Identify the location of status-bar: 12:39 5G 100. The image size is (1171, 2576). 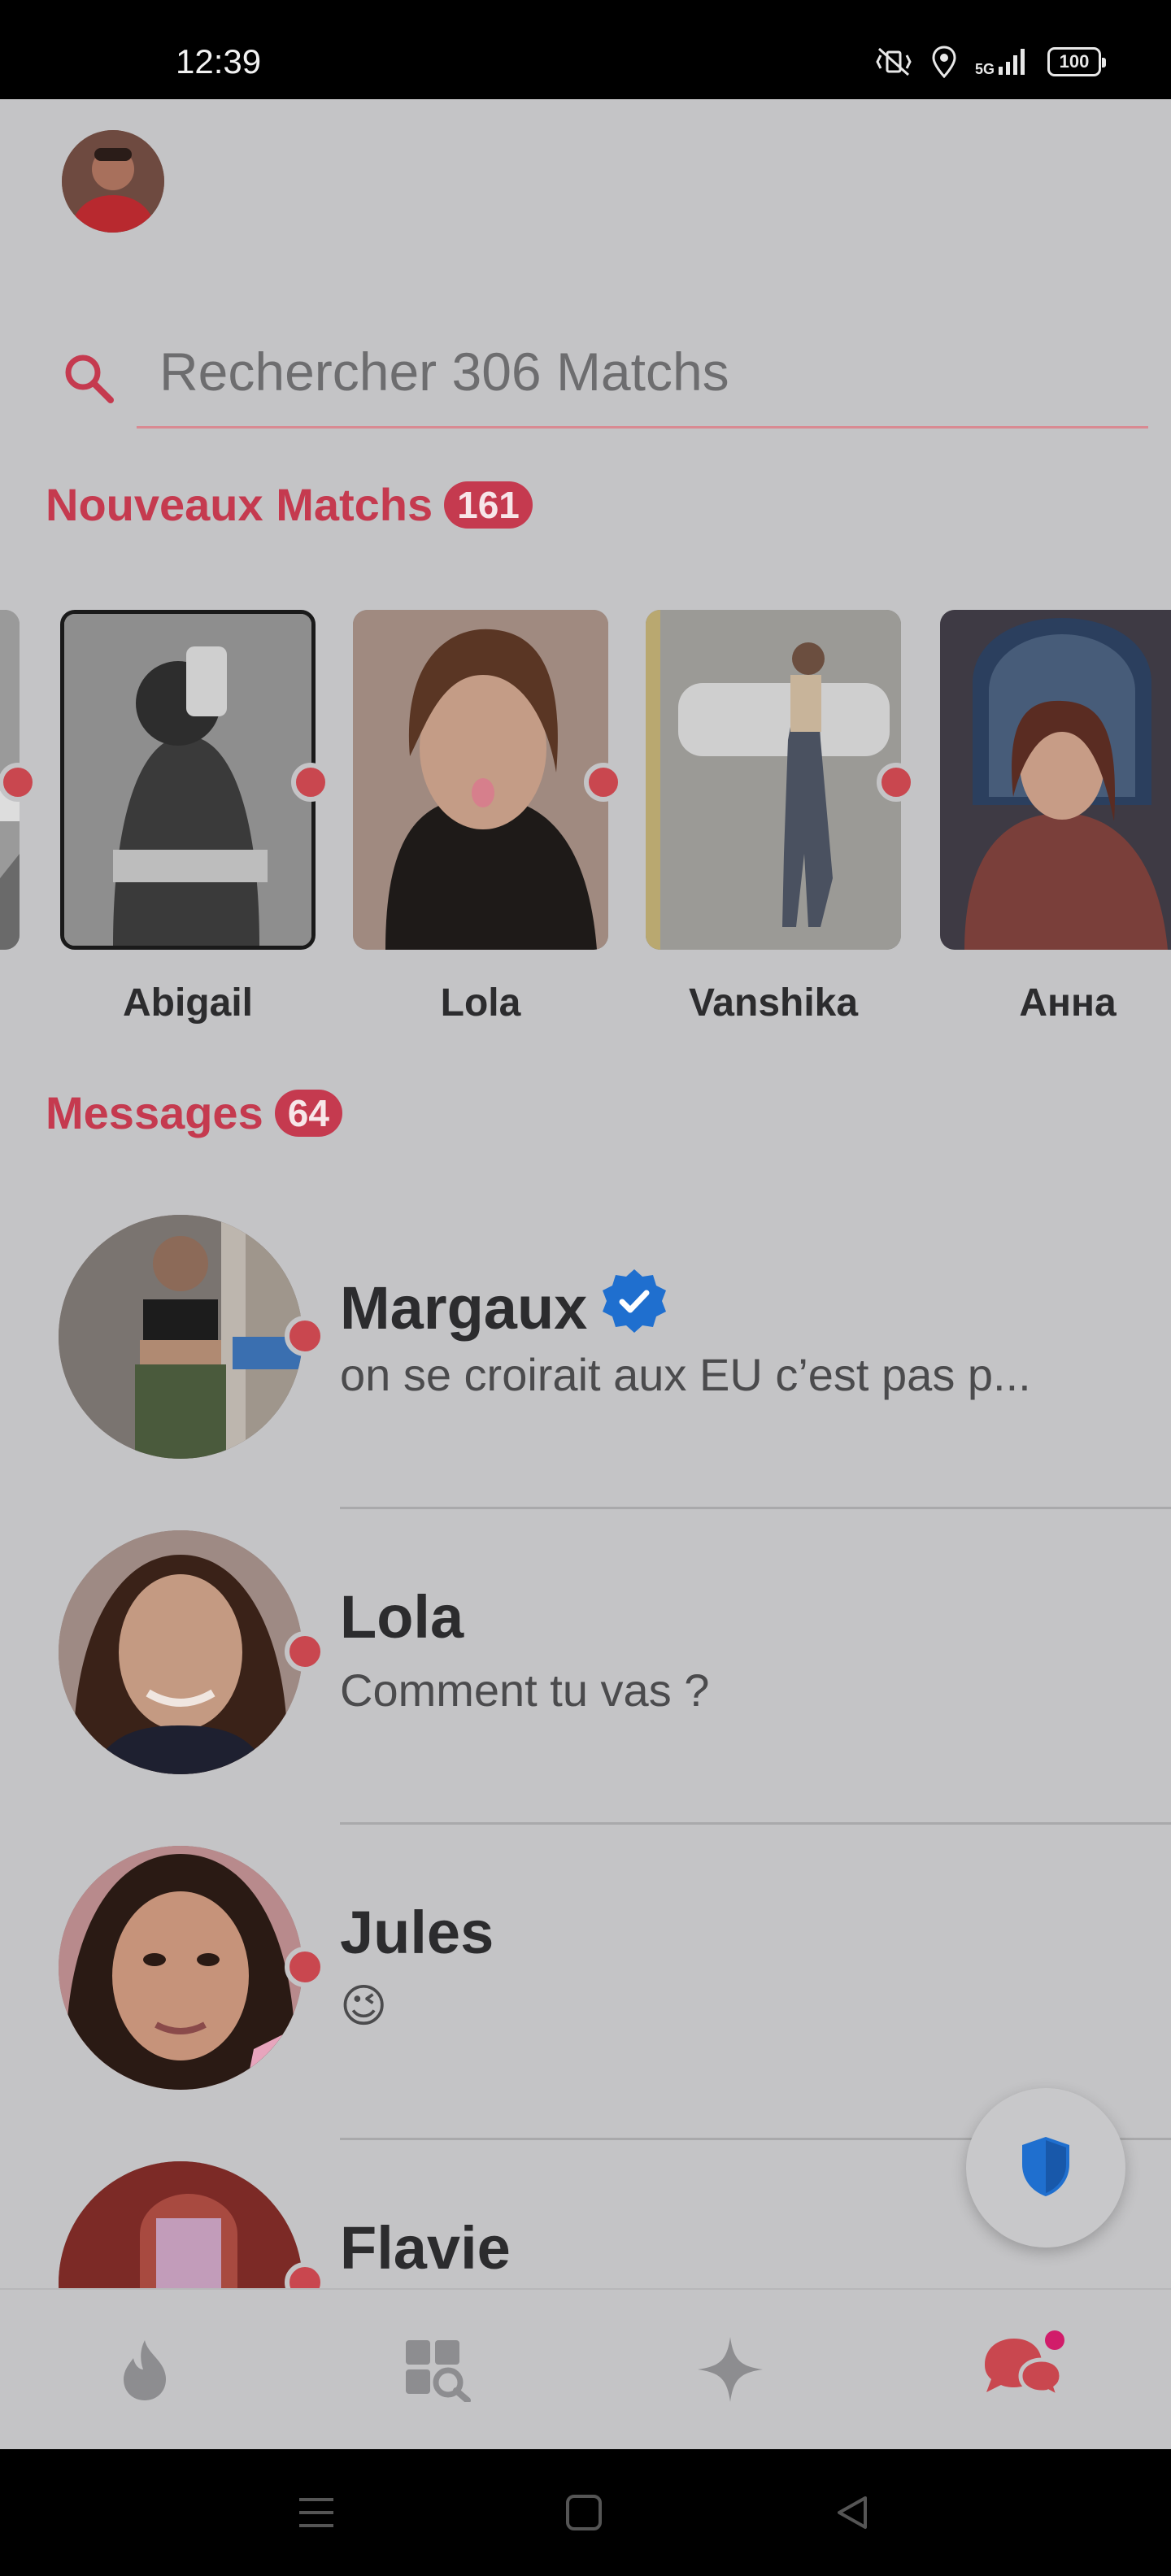
(585, 49).